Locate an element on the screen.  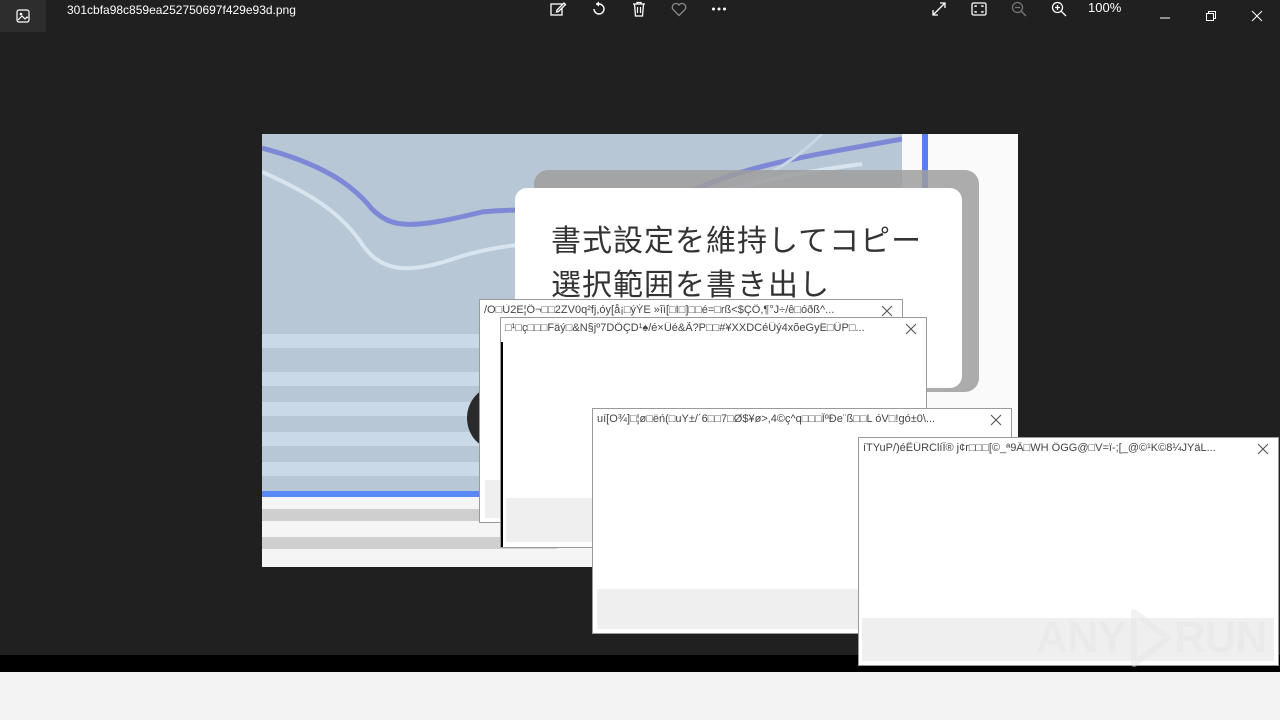
image-menu-text: 書式設定を維持してコピー is located at coordinates (737, 241).